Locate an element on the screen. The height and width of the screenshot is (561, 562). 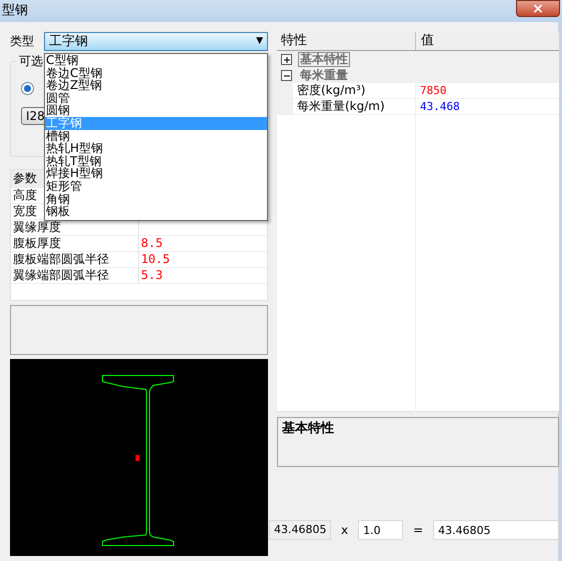
collapse-icon is located at coordinates (286, 75).